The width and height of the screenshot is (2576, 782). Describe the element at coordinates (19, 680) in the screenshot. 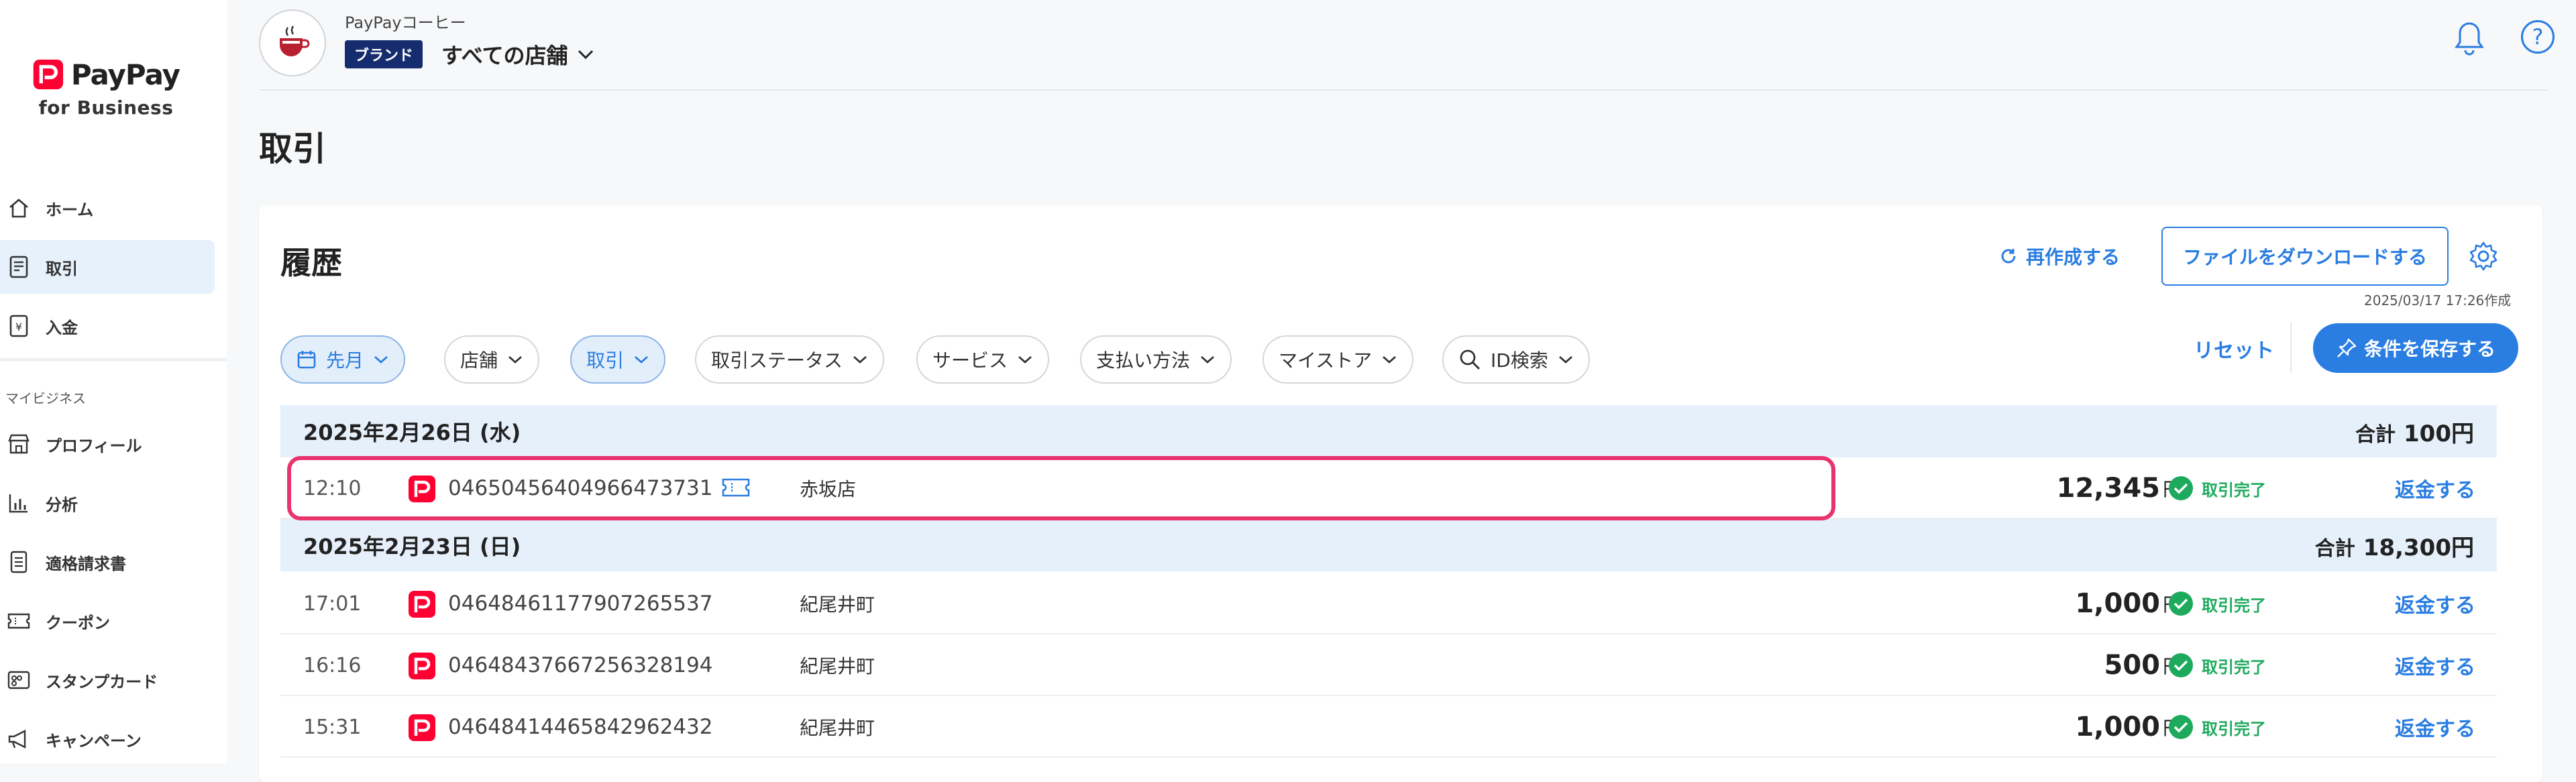

I see `stamp-card-icon` at that location.